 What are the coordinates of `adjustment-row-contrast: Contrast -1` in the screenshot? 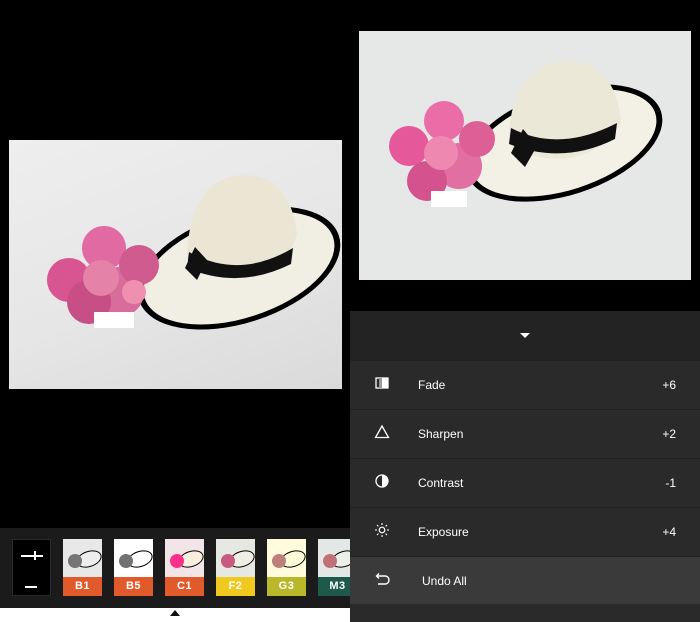 It's located at (525, 482).